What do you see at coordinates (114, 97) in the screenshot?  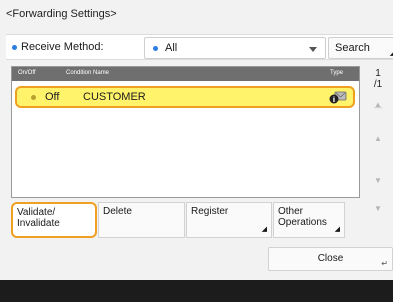 I see `row-condition-name: CUSTOMER` at bounding box center [114, 97].